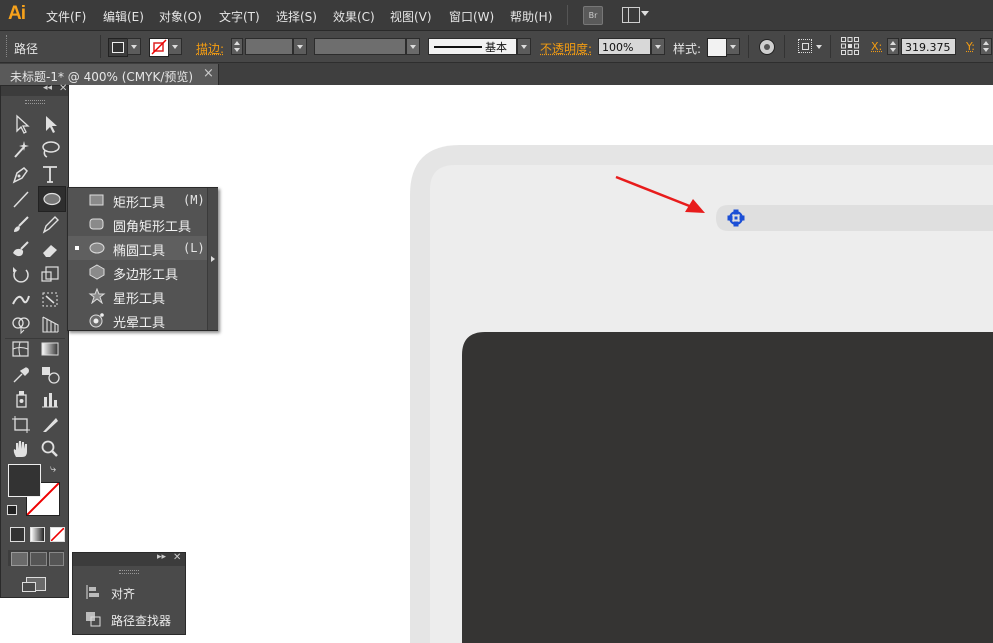  Describe the element at coordinates (50, 324) in the screenshot. I see `perspective-grid-tool-icon` at that location.